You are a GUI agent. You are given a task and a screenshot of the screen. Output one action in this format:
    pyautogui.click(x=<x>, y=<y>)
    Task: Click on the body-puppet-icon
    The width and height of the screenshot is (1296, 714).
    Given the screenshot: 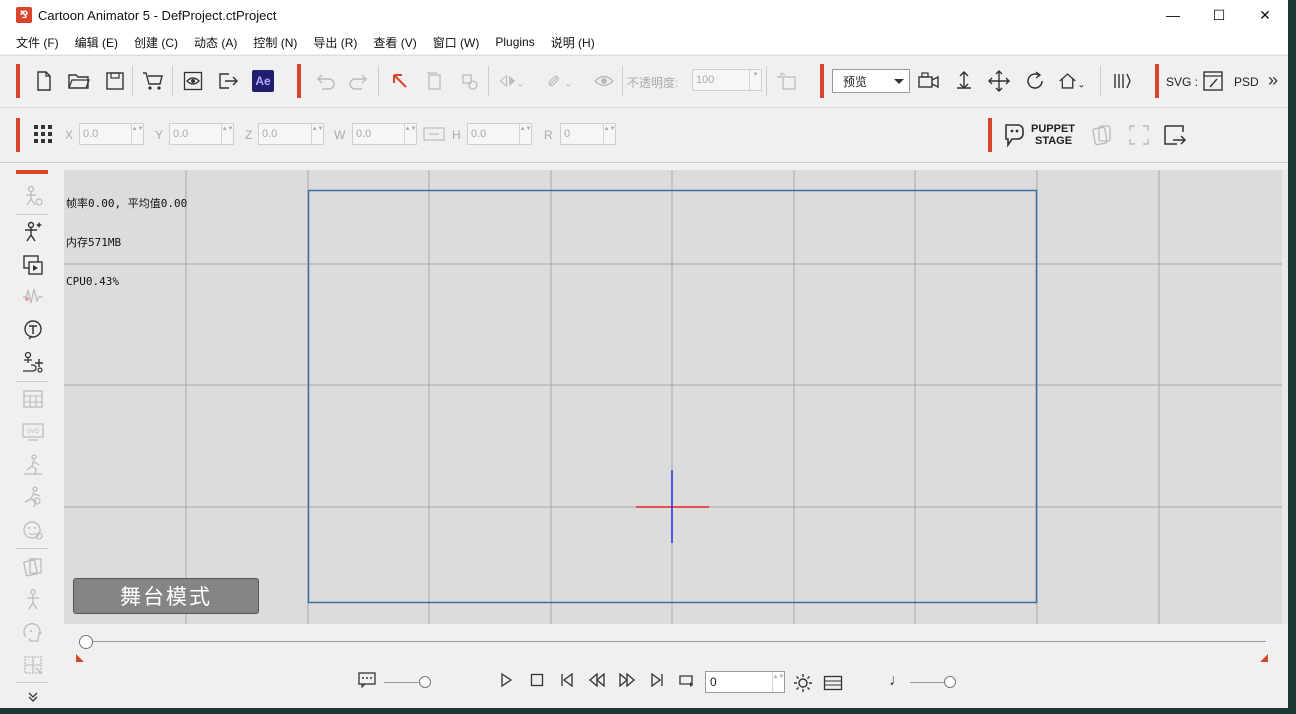 What is the action you would take?
    pyautogui.click(x=33, y=600)
    